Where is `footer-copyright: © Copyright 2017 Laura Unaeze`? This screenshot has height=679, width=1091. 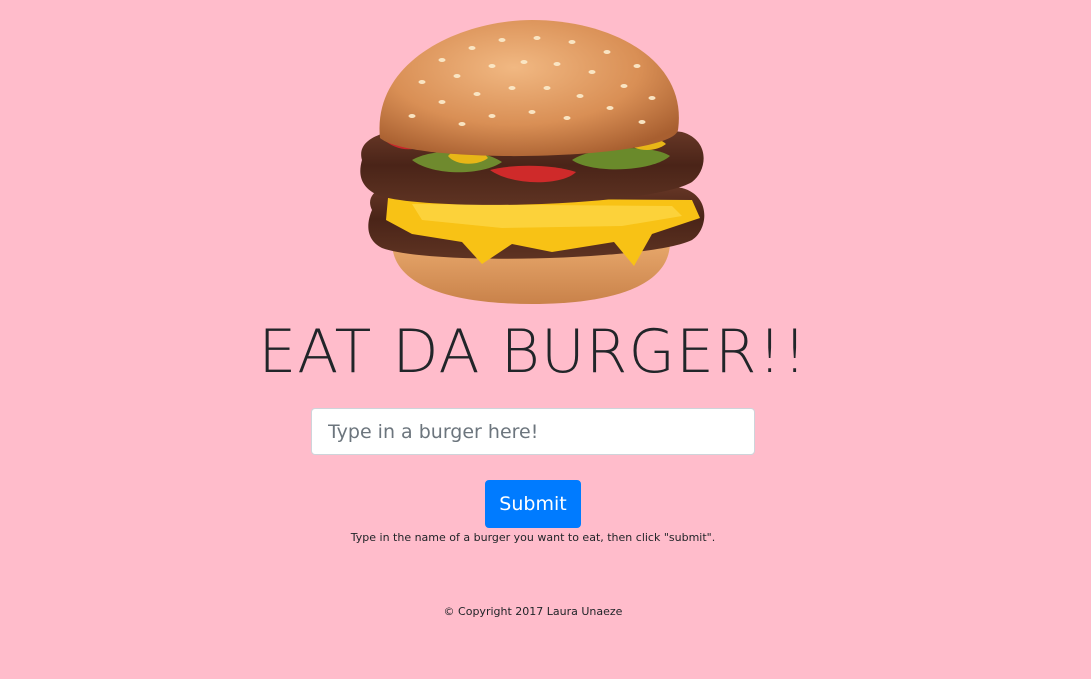
footer-copyright: © Copyright 2017 Laura Unaeze is located at coordinates (533, 611).